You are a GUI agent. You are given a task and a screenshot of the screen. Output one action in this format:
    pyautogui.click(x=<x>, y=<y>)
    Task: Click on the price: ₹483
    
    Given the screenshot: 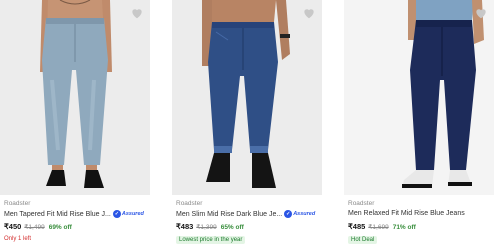 What is the action you would take?
    pyautogui.click(x=185, y=226)
    